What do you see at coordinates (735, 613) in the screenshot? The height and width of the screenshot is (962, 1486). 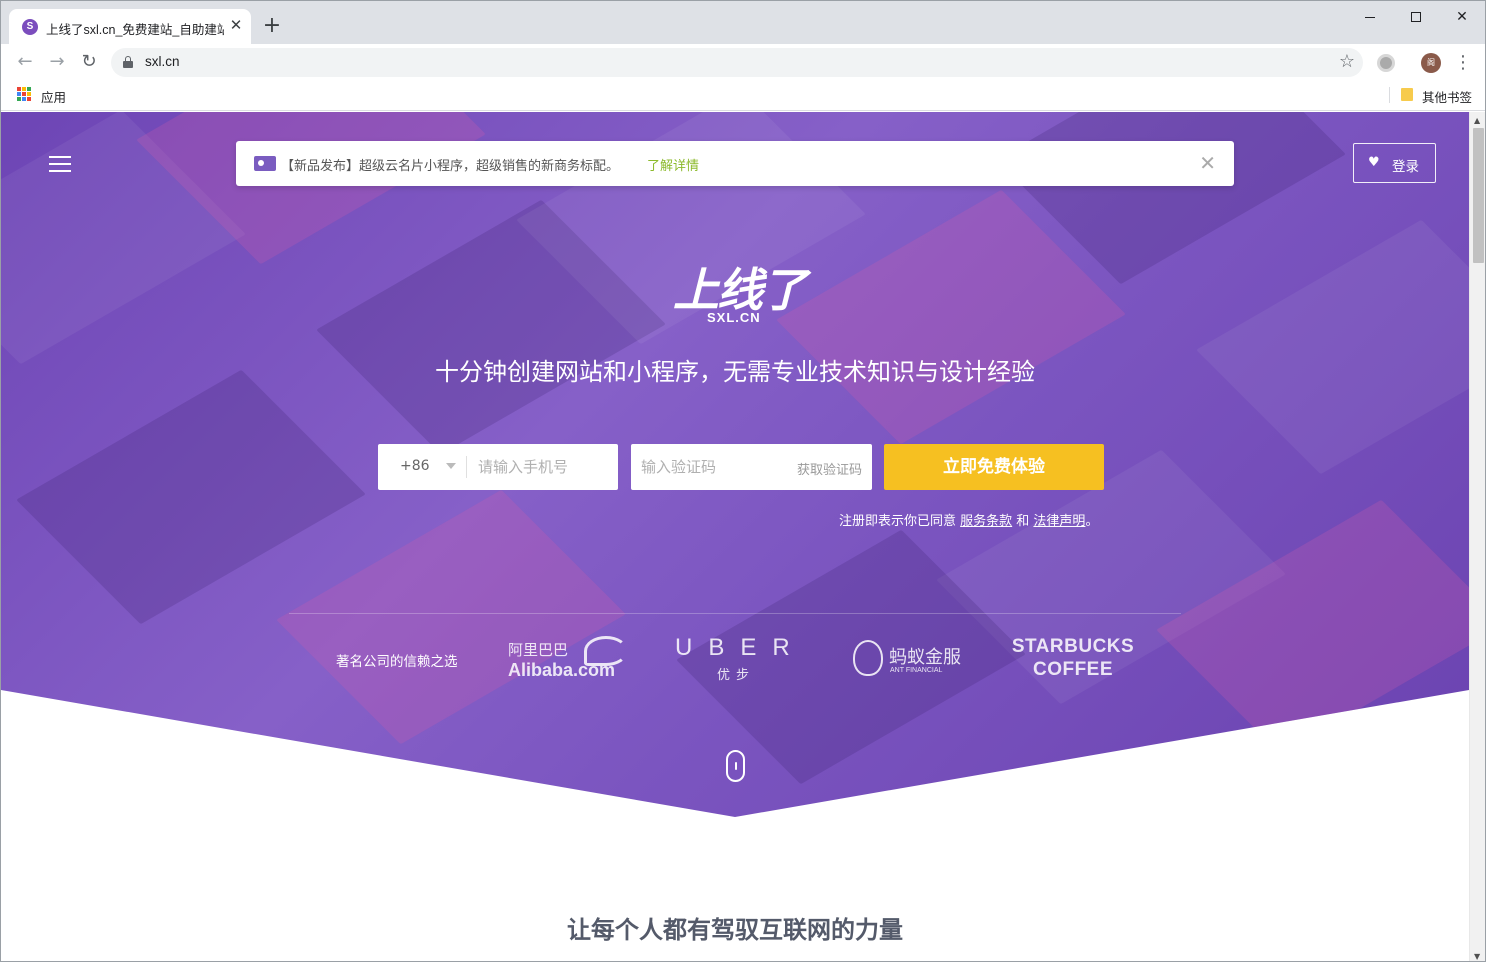 I see `hero-divider` at bounding box center [735, 613].